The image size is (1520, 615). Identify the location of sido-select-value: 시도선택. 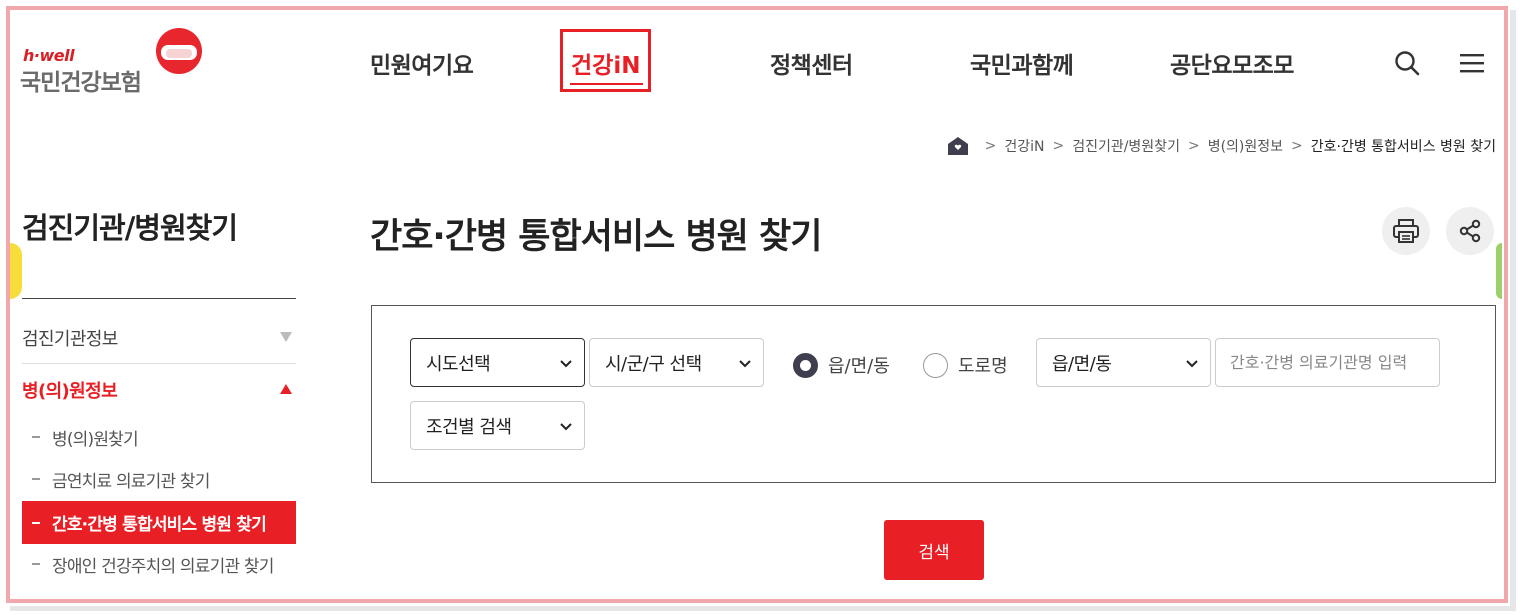
(458, 364).